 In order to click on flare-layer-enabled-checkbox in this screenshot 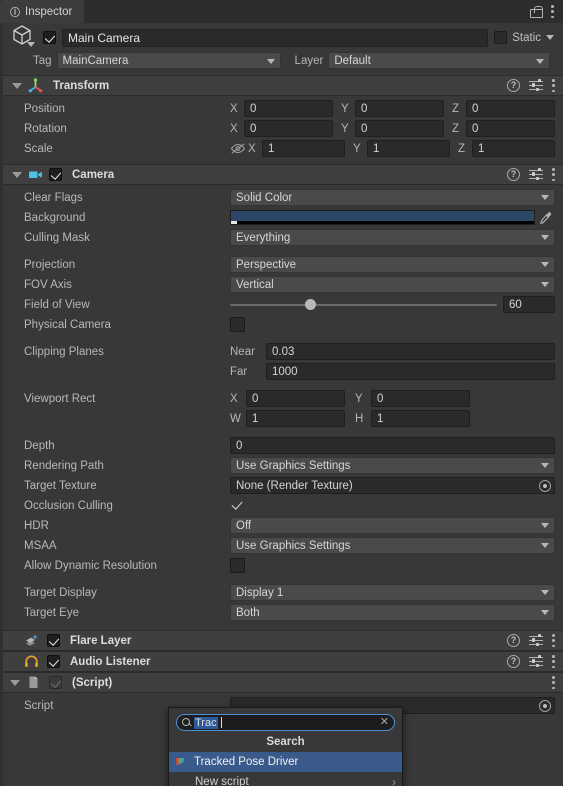, I will do `click(53, 640)`.